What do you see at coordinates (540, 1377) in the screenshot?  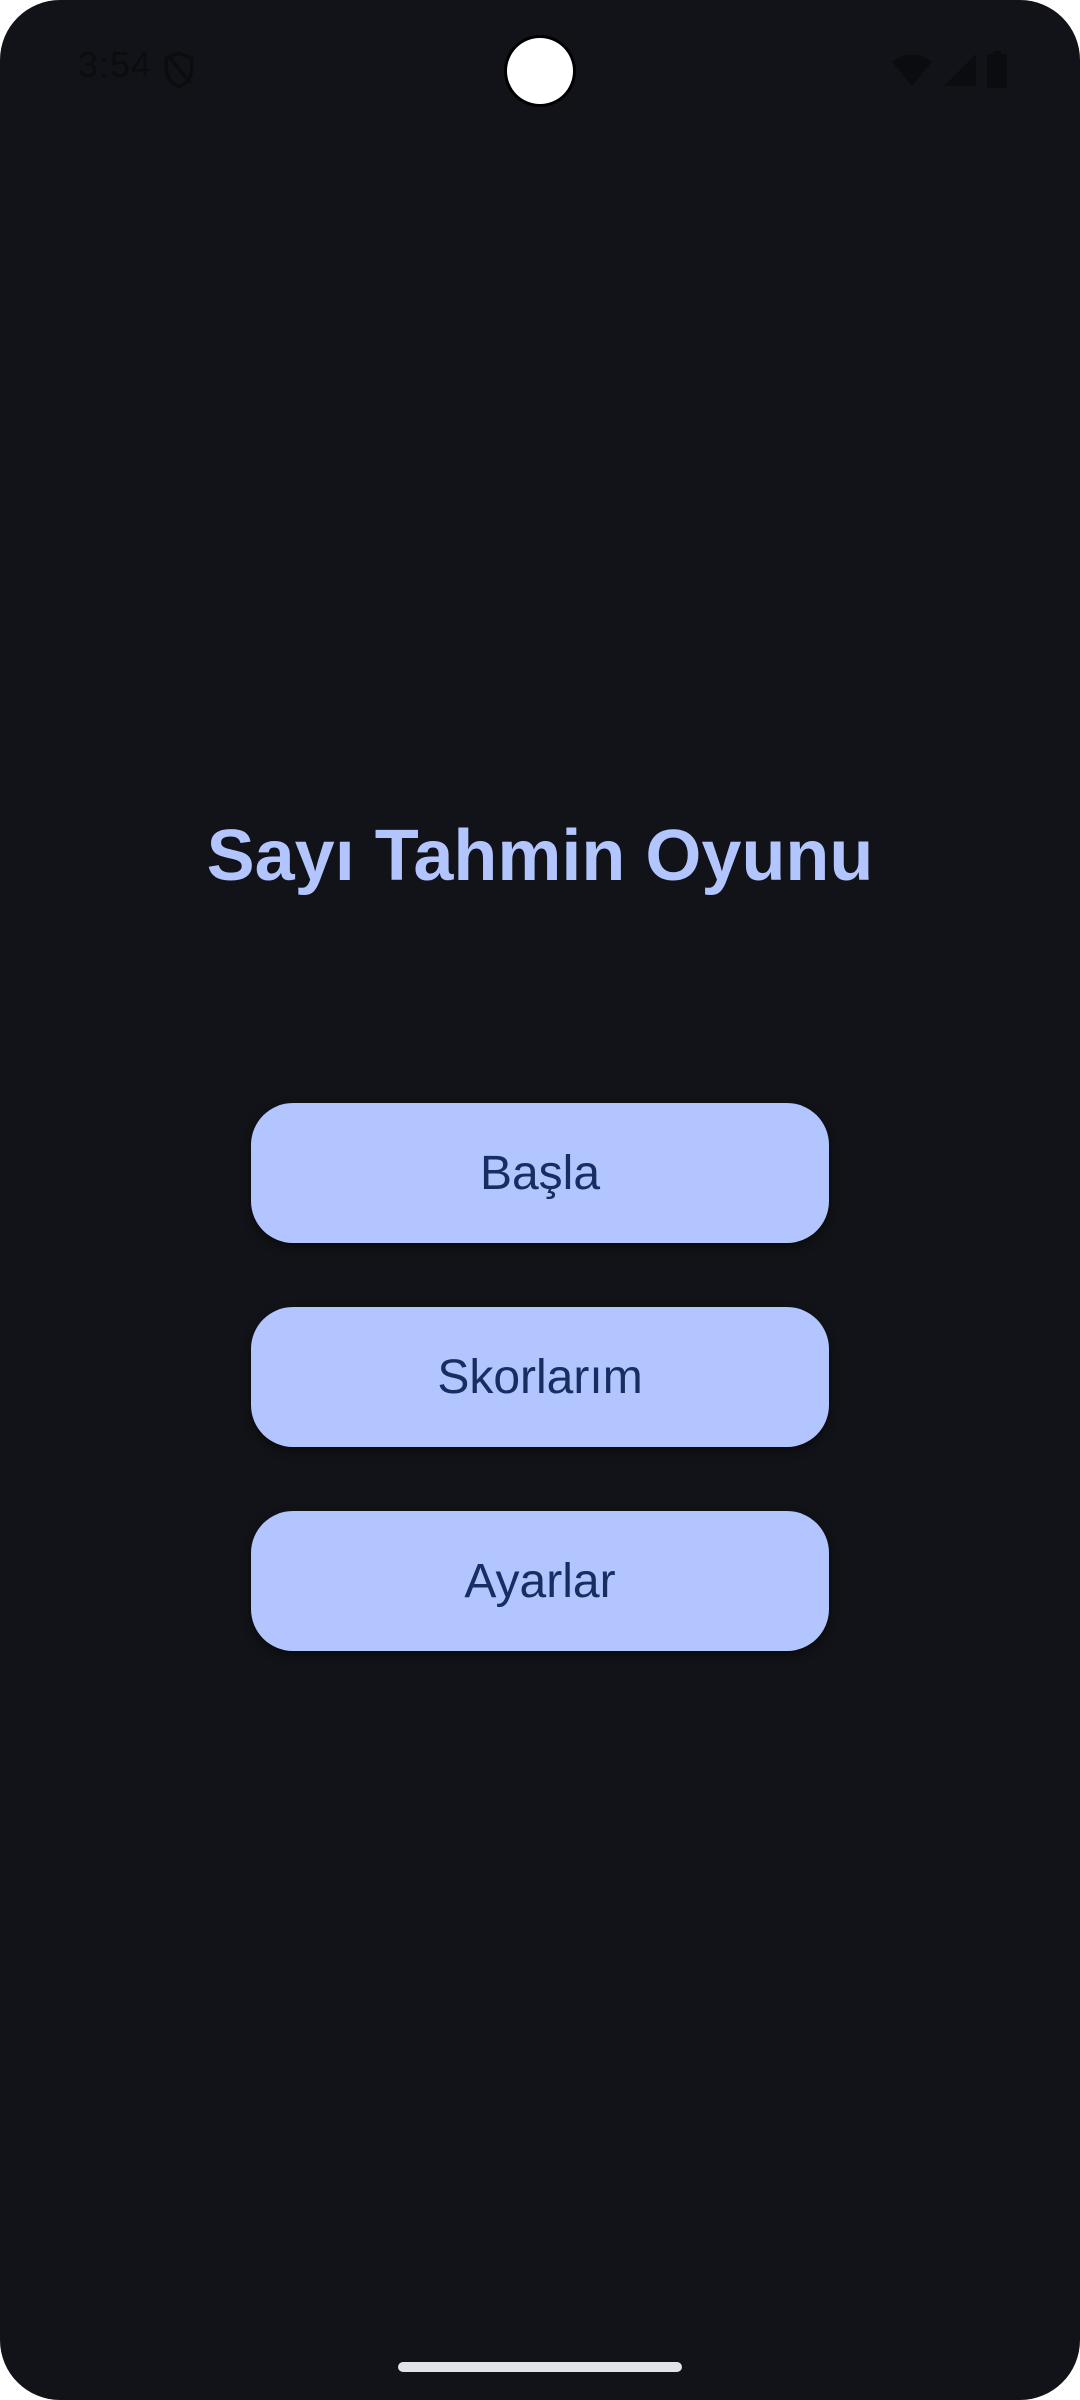 I see `scores-button: Skorlarım` at bounding box center [540, 1377].